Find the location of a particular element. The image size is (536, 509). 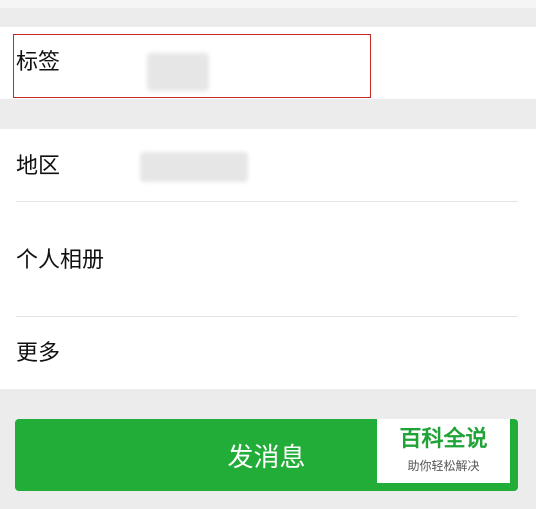

watermark-title: 百科全说 is located at coordinates (443, 440).